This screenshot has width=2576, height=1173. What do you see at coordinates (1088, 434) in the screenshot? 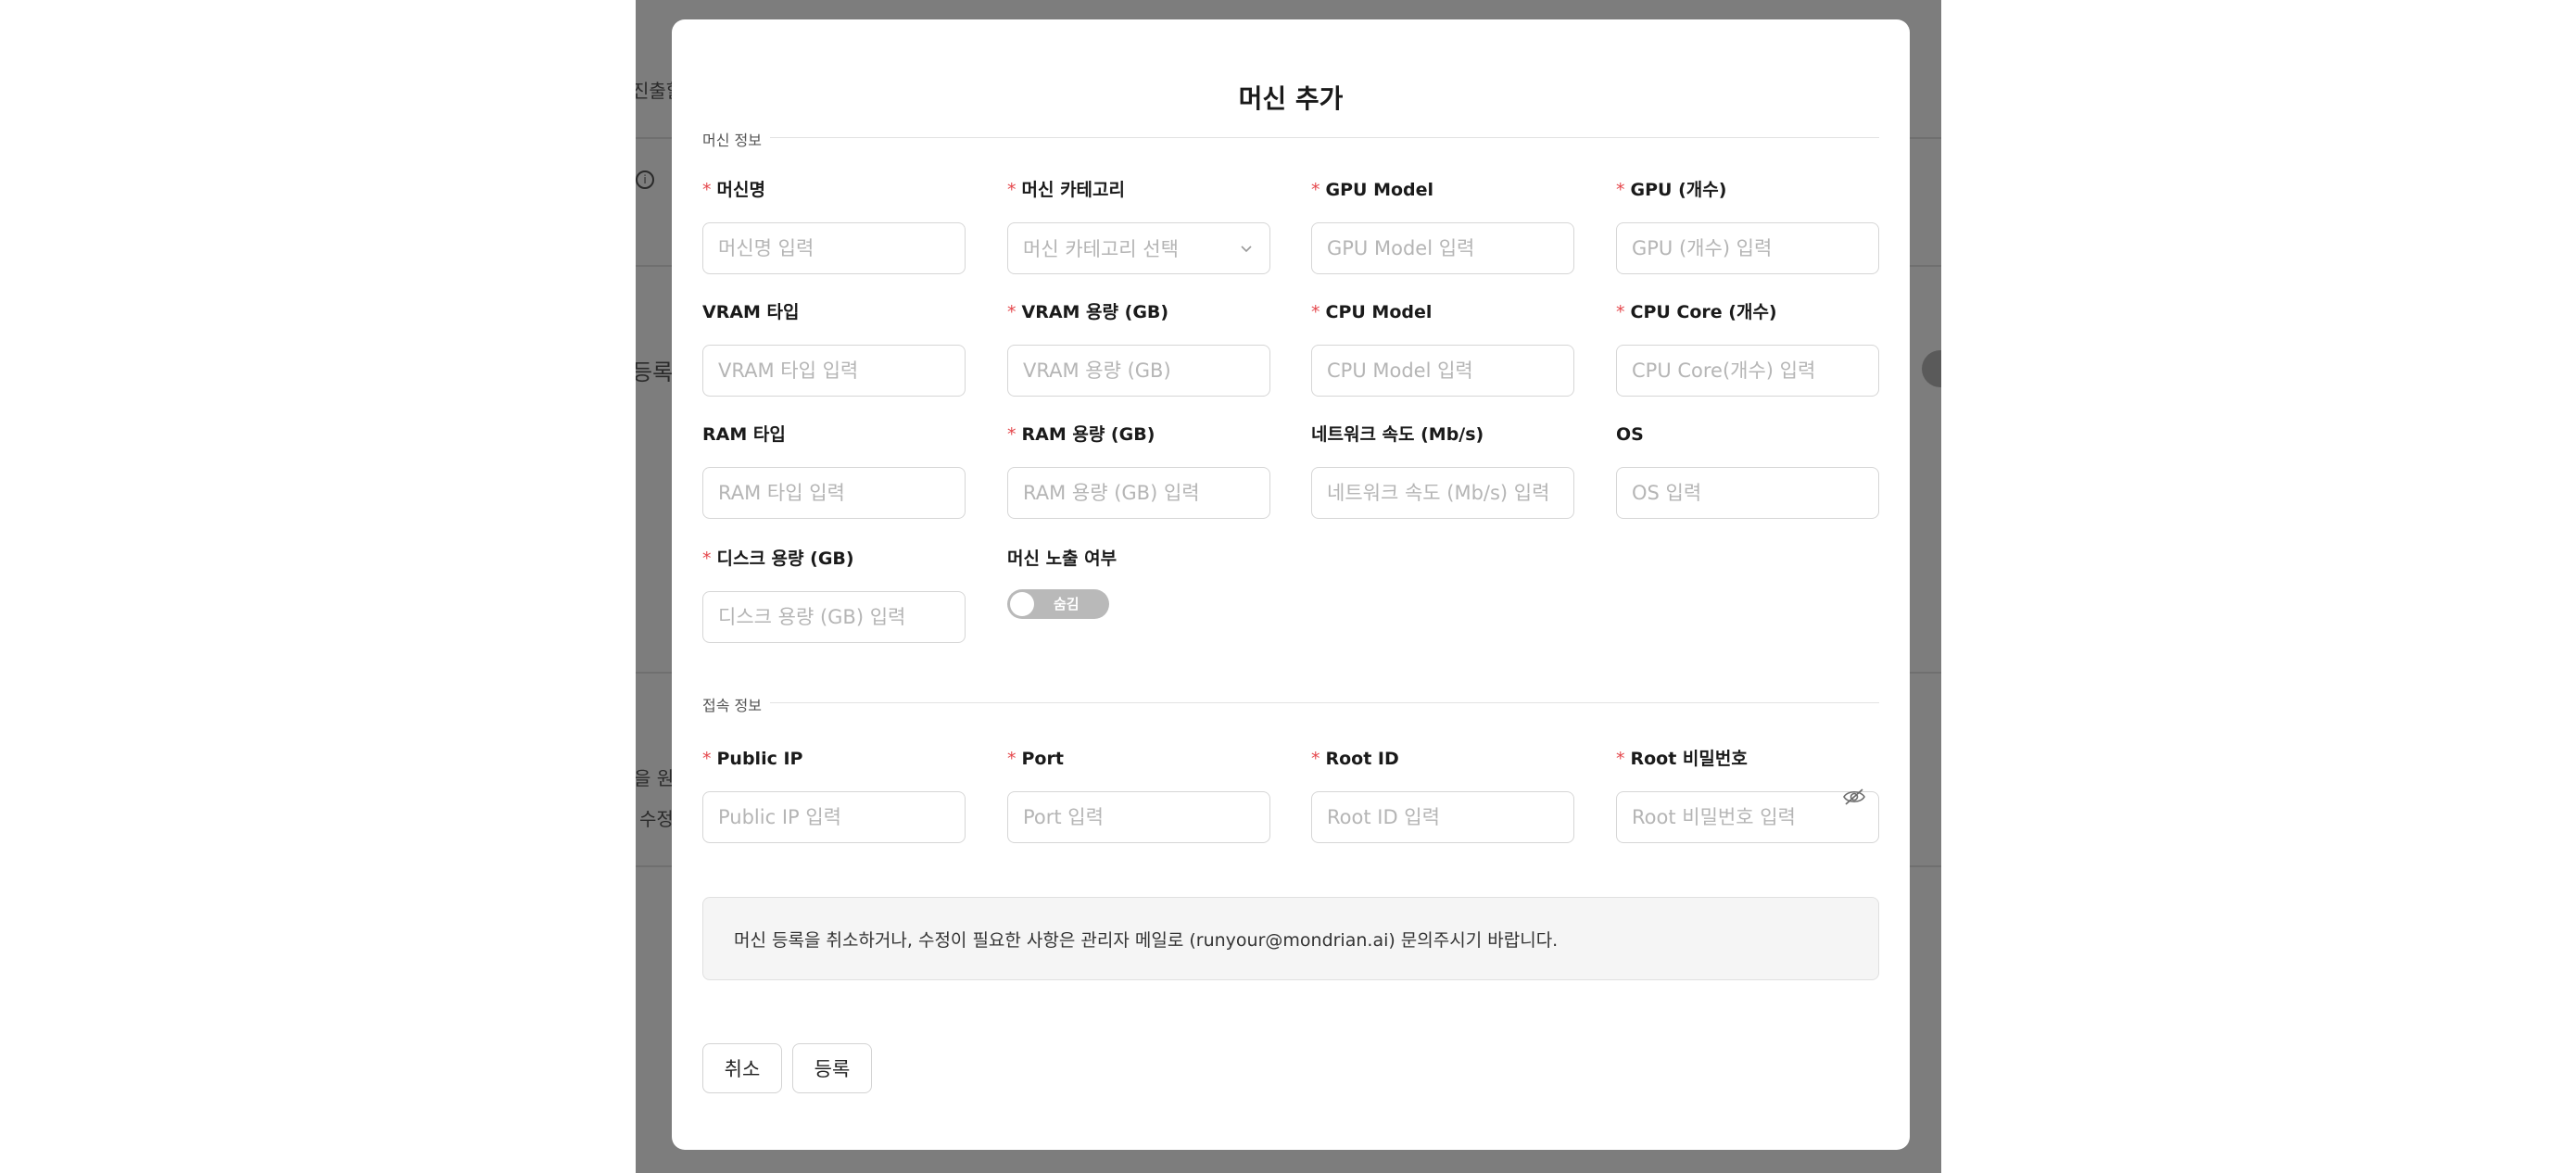
I see `field-label: RAM 용량 (GB)` at bounding box center [1088, 434].